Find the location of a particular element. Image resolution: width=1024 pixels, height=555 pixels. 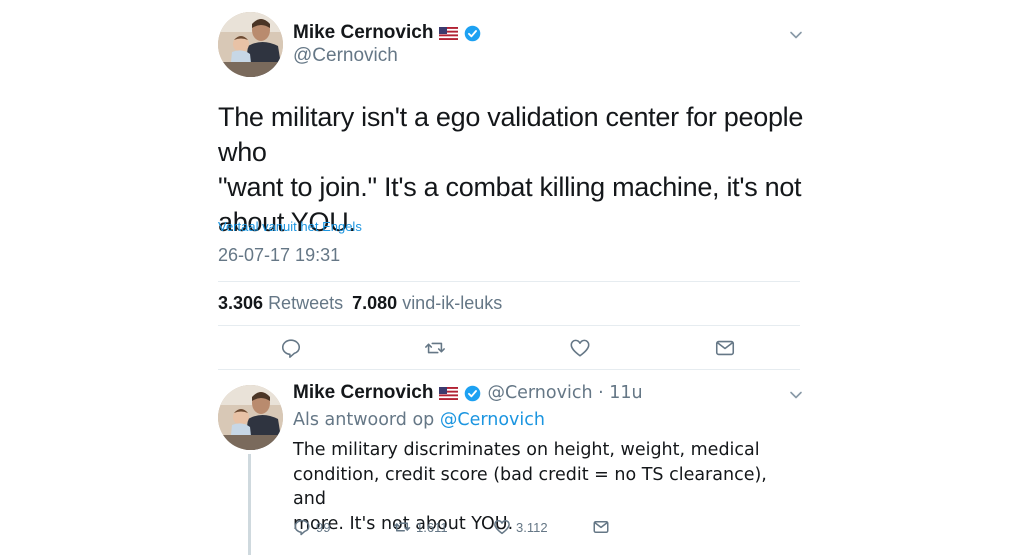

replying-to: Als antwoord op @Cernovich is located at coordinates (419, 420).